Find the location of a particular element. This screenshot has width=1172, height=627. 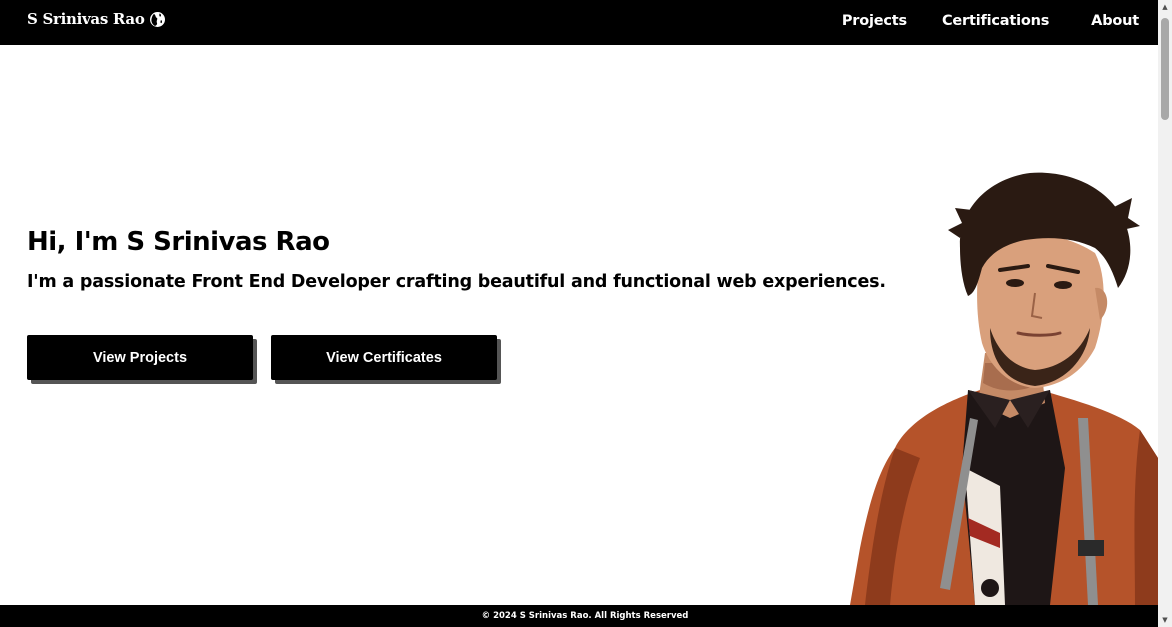

scroll-up-arrow-icon: ▲ is located at coordinates (1165, 7).